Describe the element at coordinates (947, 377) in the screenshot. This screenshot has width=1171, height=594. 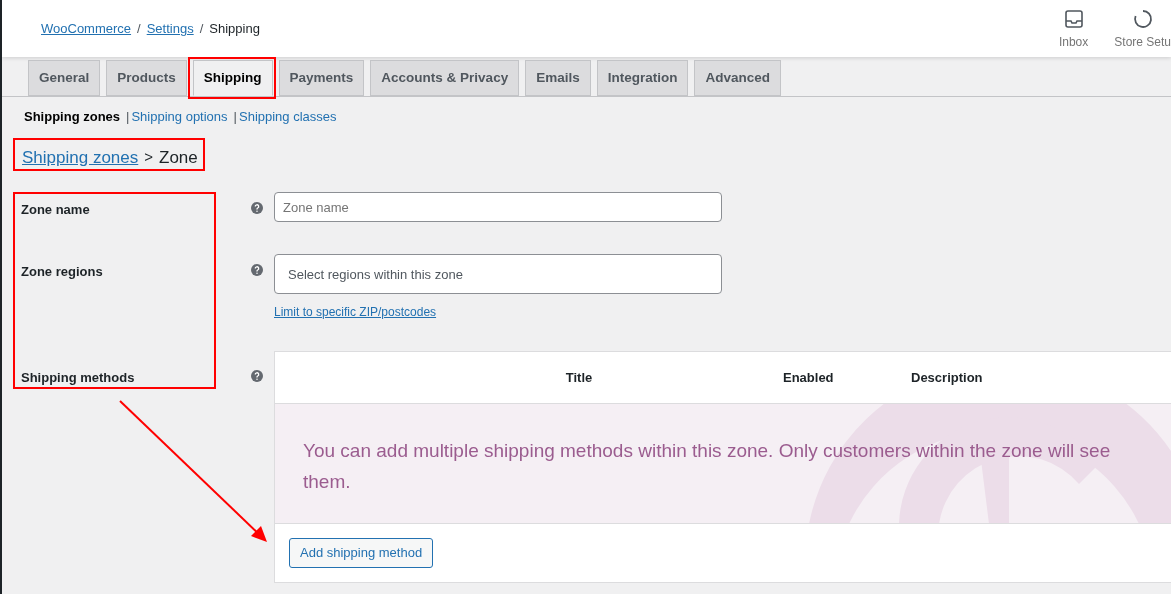
I see `column-header: Description` at that location.